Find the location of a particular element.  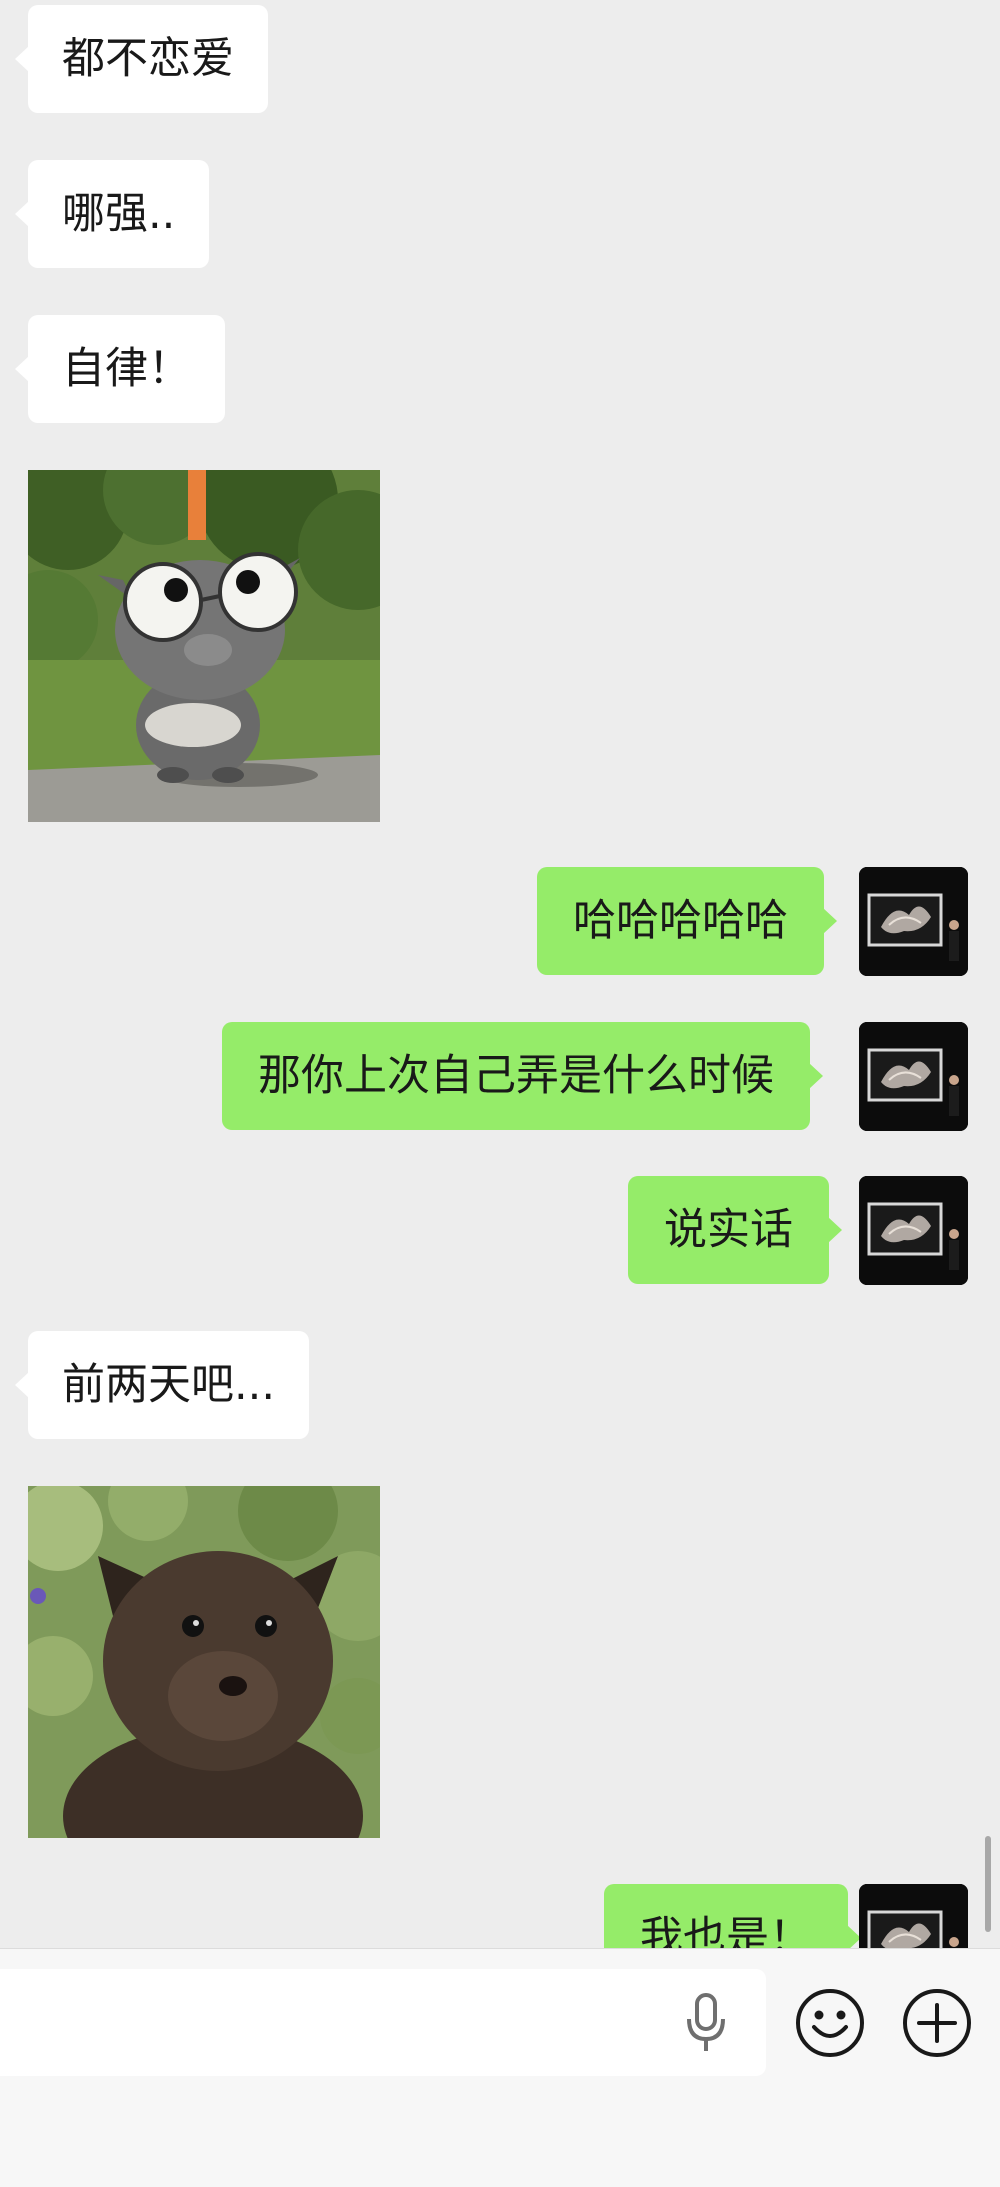

message-input is located at coordinates (383, 2022).